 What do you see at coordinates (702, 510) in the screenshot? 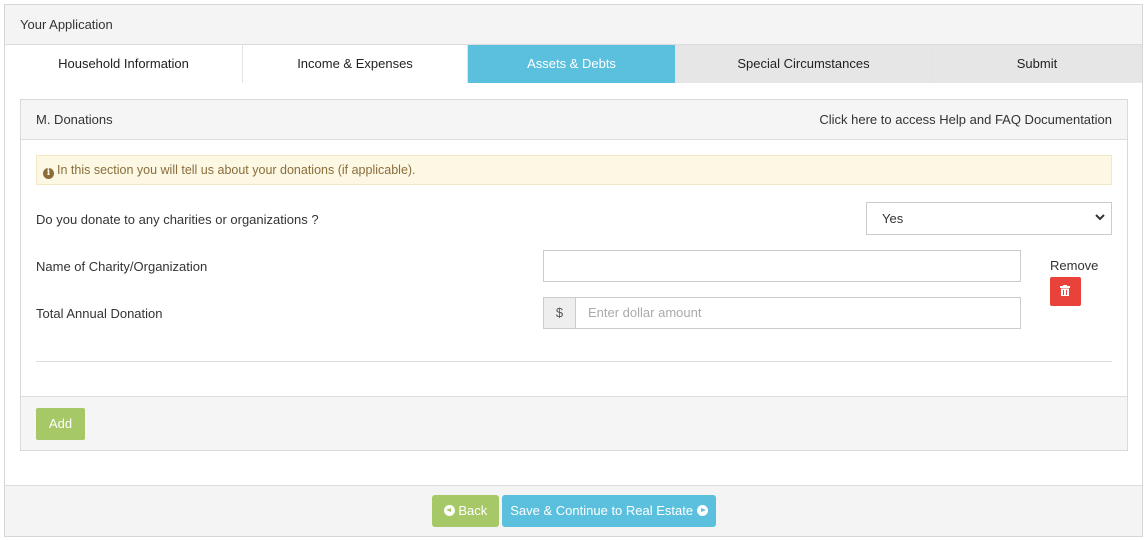
I see `arrow-right-circle-icon` at bounding box center [702, 510].